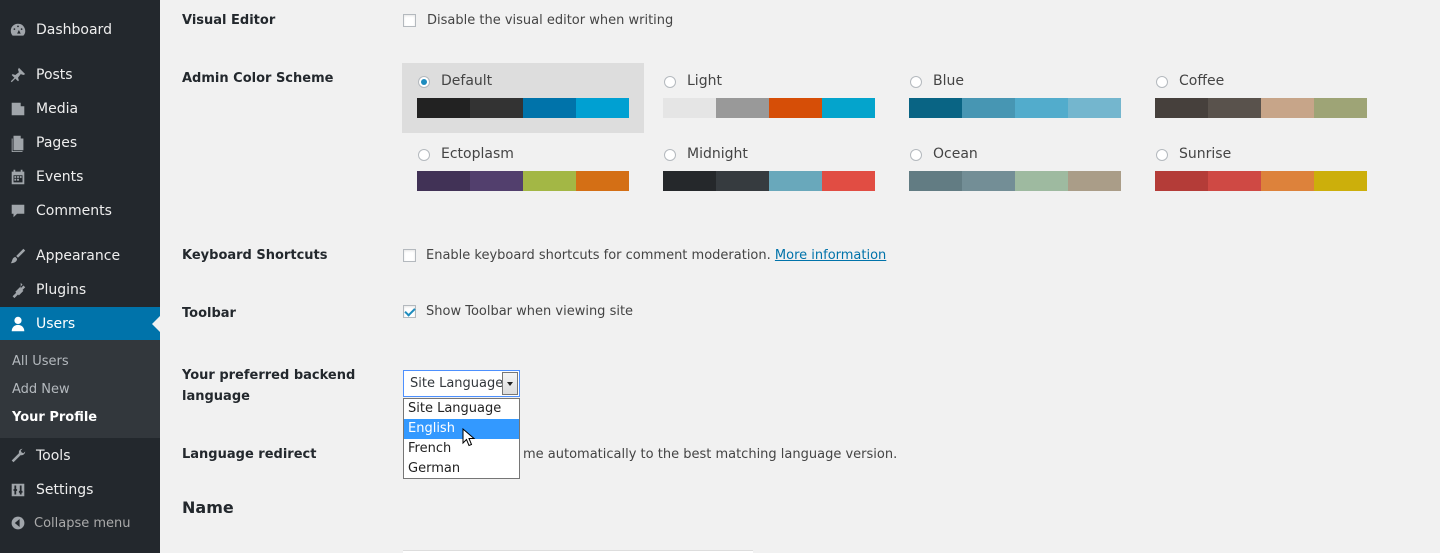  What do you see at coordinates (53, 456) in the screenshot?
I see `menu-label: Tools` at bounding box center [53, 456].